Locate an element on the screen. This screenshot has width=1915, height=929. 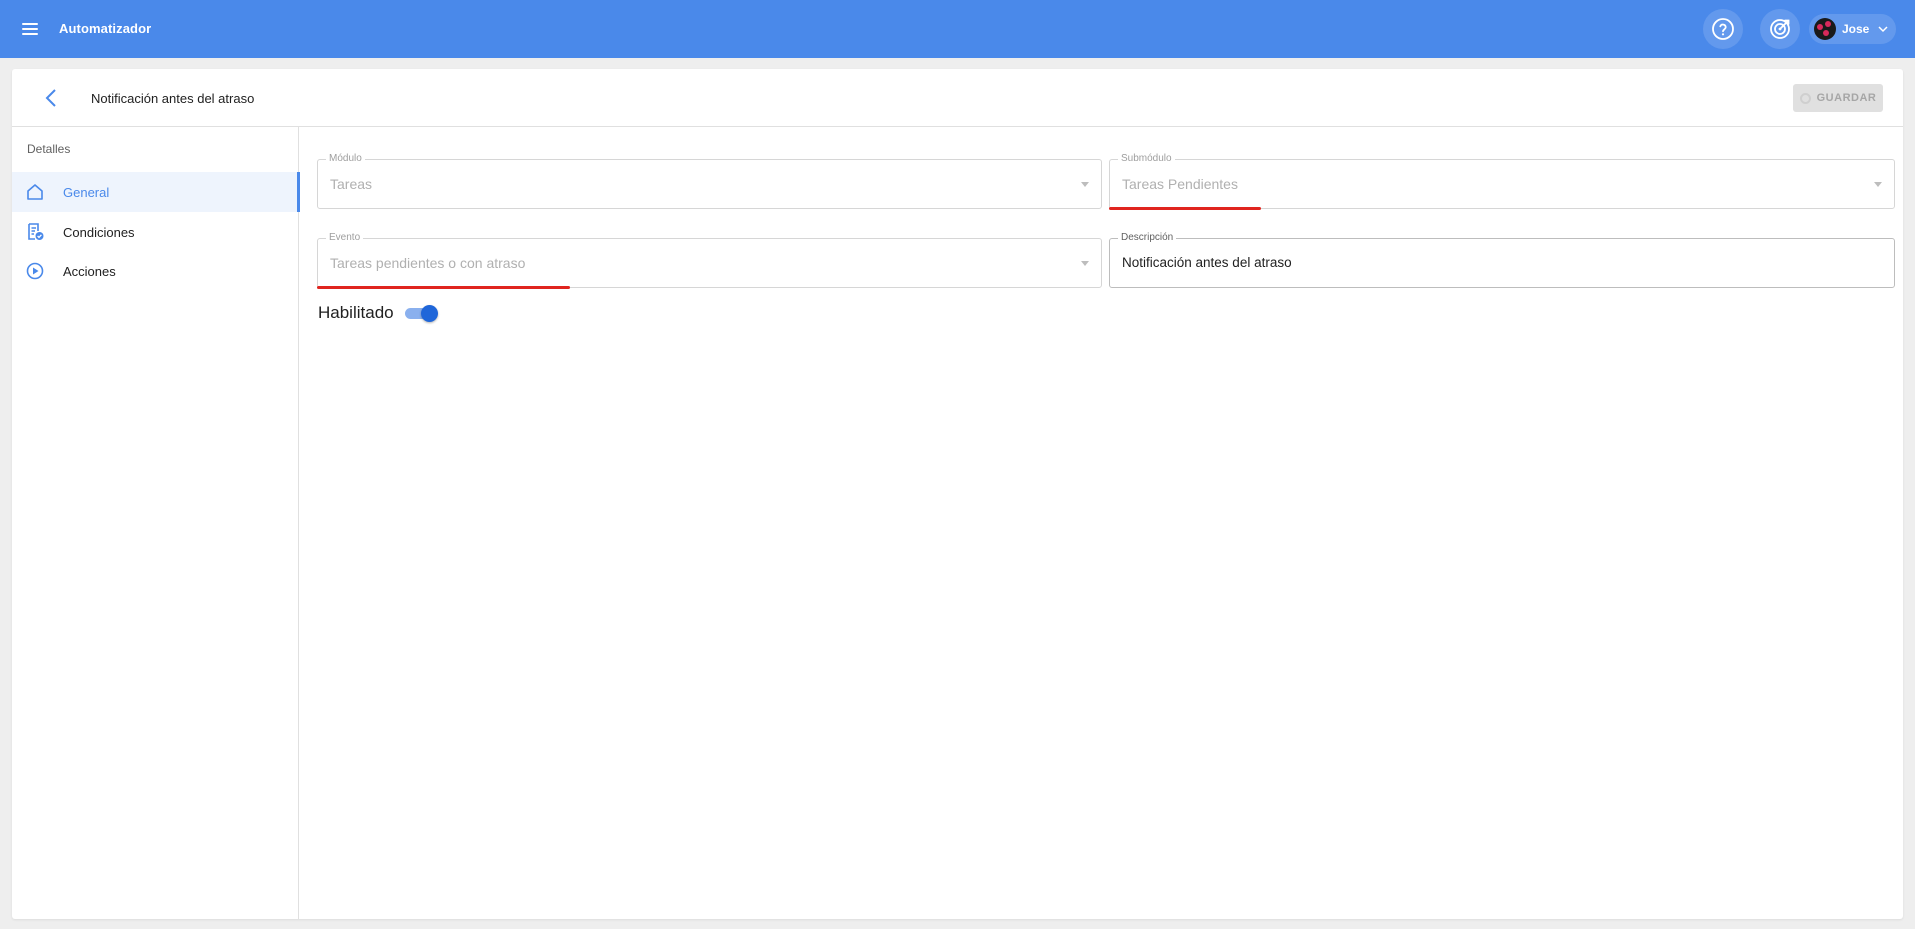
habilitado-row: Habilitado is located at coordinates (378, 313).